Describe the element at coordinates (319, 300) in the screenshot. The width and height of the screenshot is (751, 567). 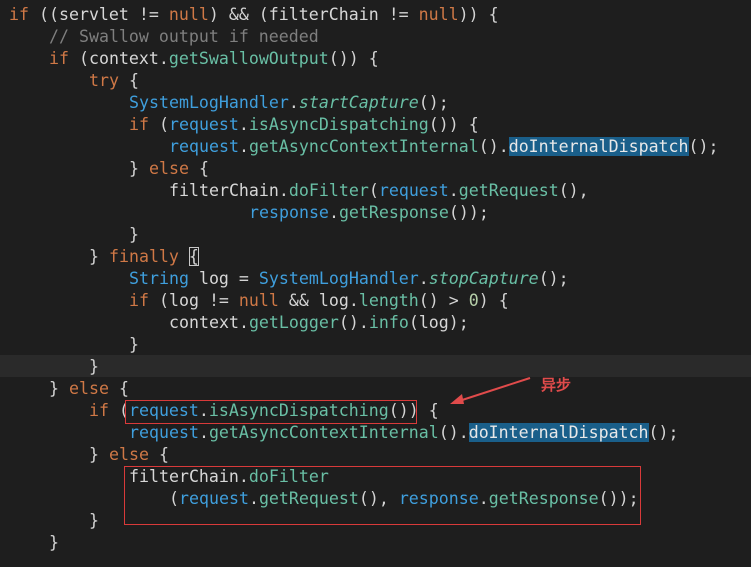
I see `code-line: if (log != null && log.length() > 0) {` at that location.